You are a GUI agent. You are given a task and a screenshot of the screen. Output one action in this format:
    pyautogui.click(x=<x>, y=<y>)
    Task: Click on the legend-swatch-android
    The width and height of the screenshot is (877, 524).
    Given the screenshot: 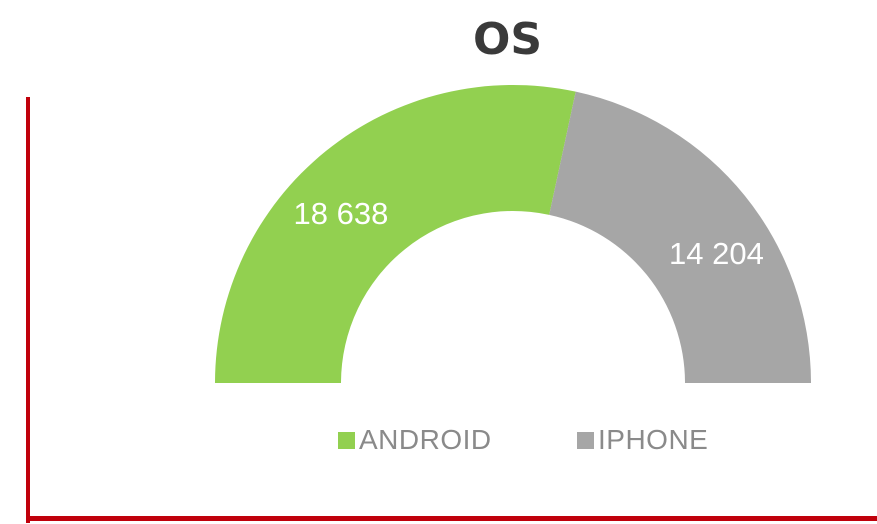 What is the action you would take?
    pyautogui.click(x=346, y=440)
    